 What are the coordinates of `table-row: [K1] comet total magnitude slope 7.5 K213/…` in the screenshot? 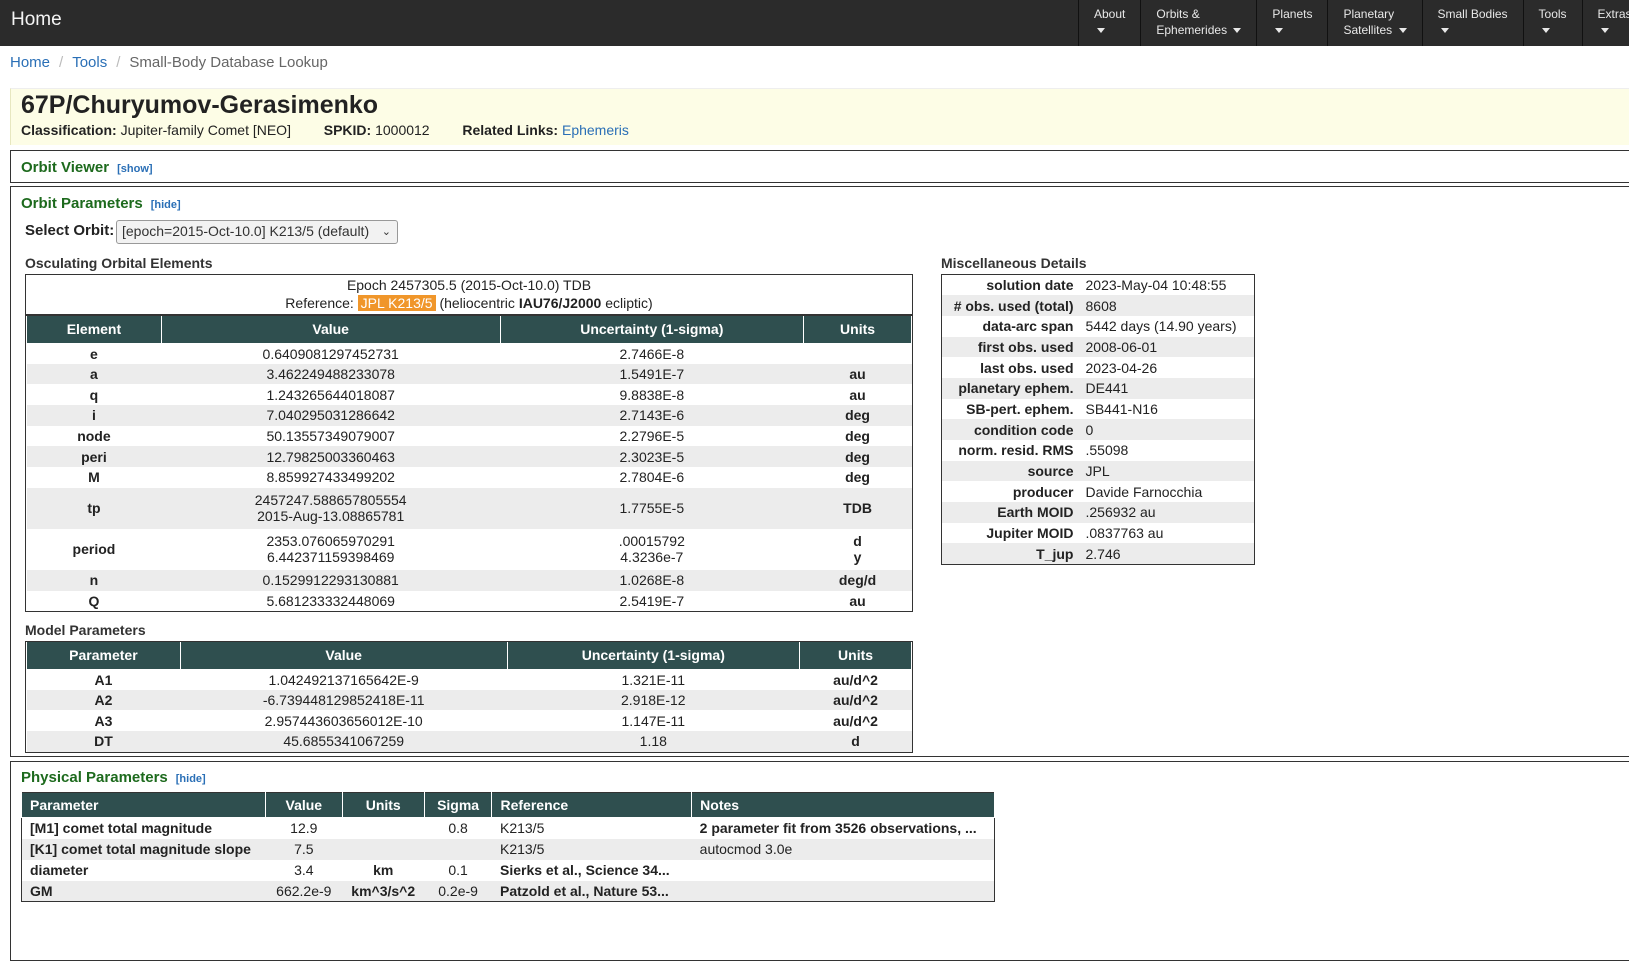 It's located at (508, 849).